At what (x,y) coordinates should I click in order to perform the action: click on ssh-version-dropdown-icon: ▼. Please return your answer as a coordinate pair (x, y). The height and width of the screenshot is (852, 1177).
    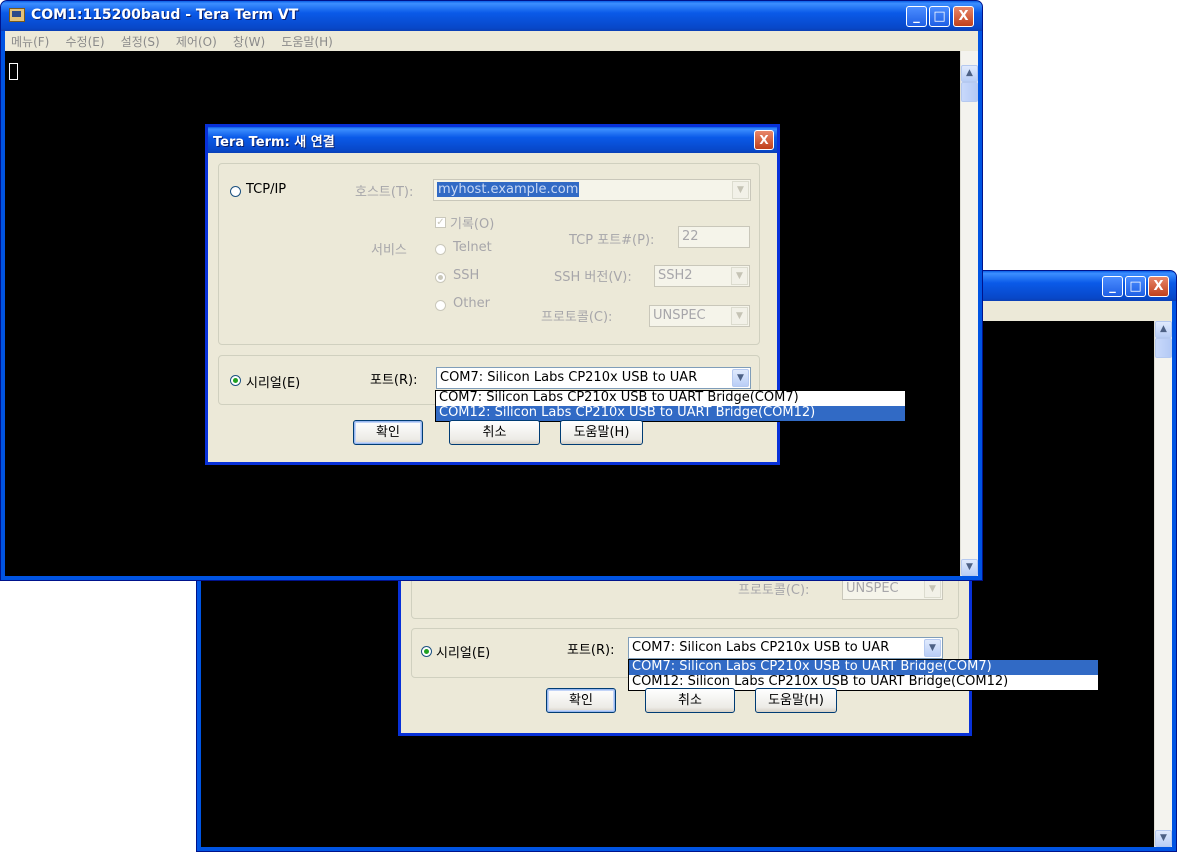
    Looking at the image, I should click on (739, 276).